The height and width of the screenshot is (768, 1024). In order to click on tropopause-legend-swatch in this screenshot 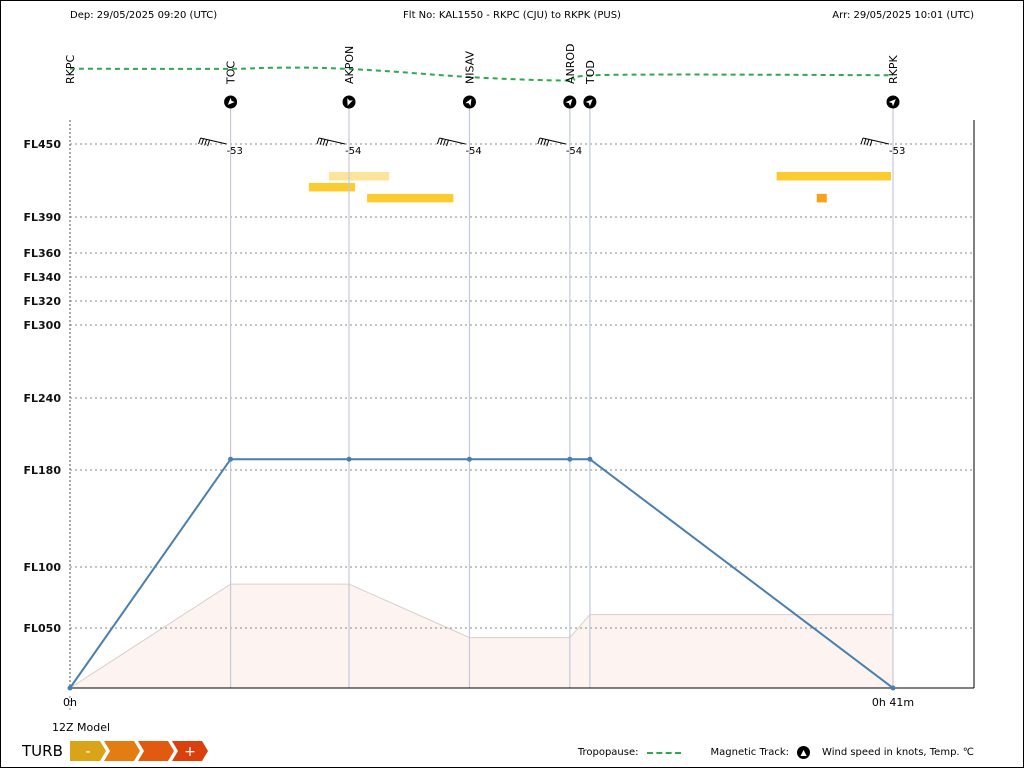, I will do `click(663, 752)`.